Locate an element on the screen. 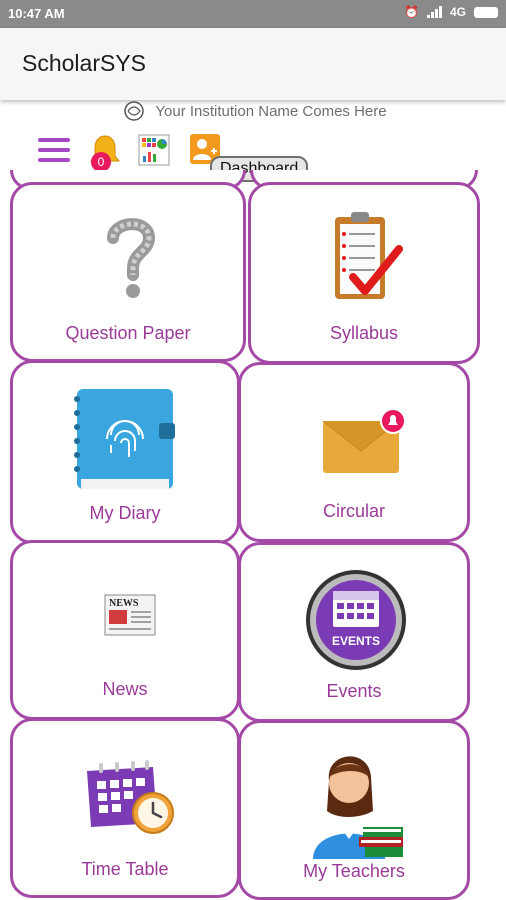  tile-circular: Circular is located at coordinates (354, 452).